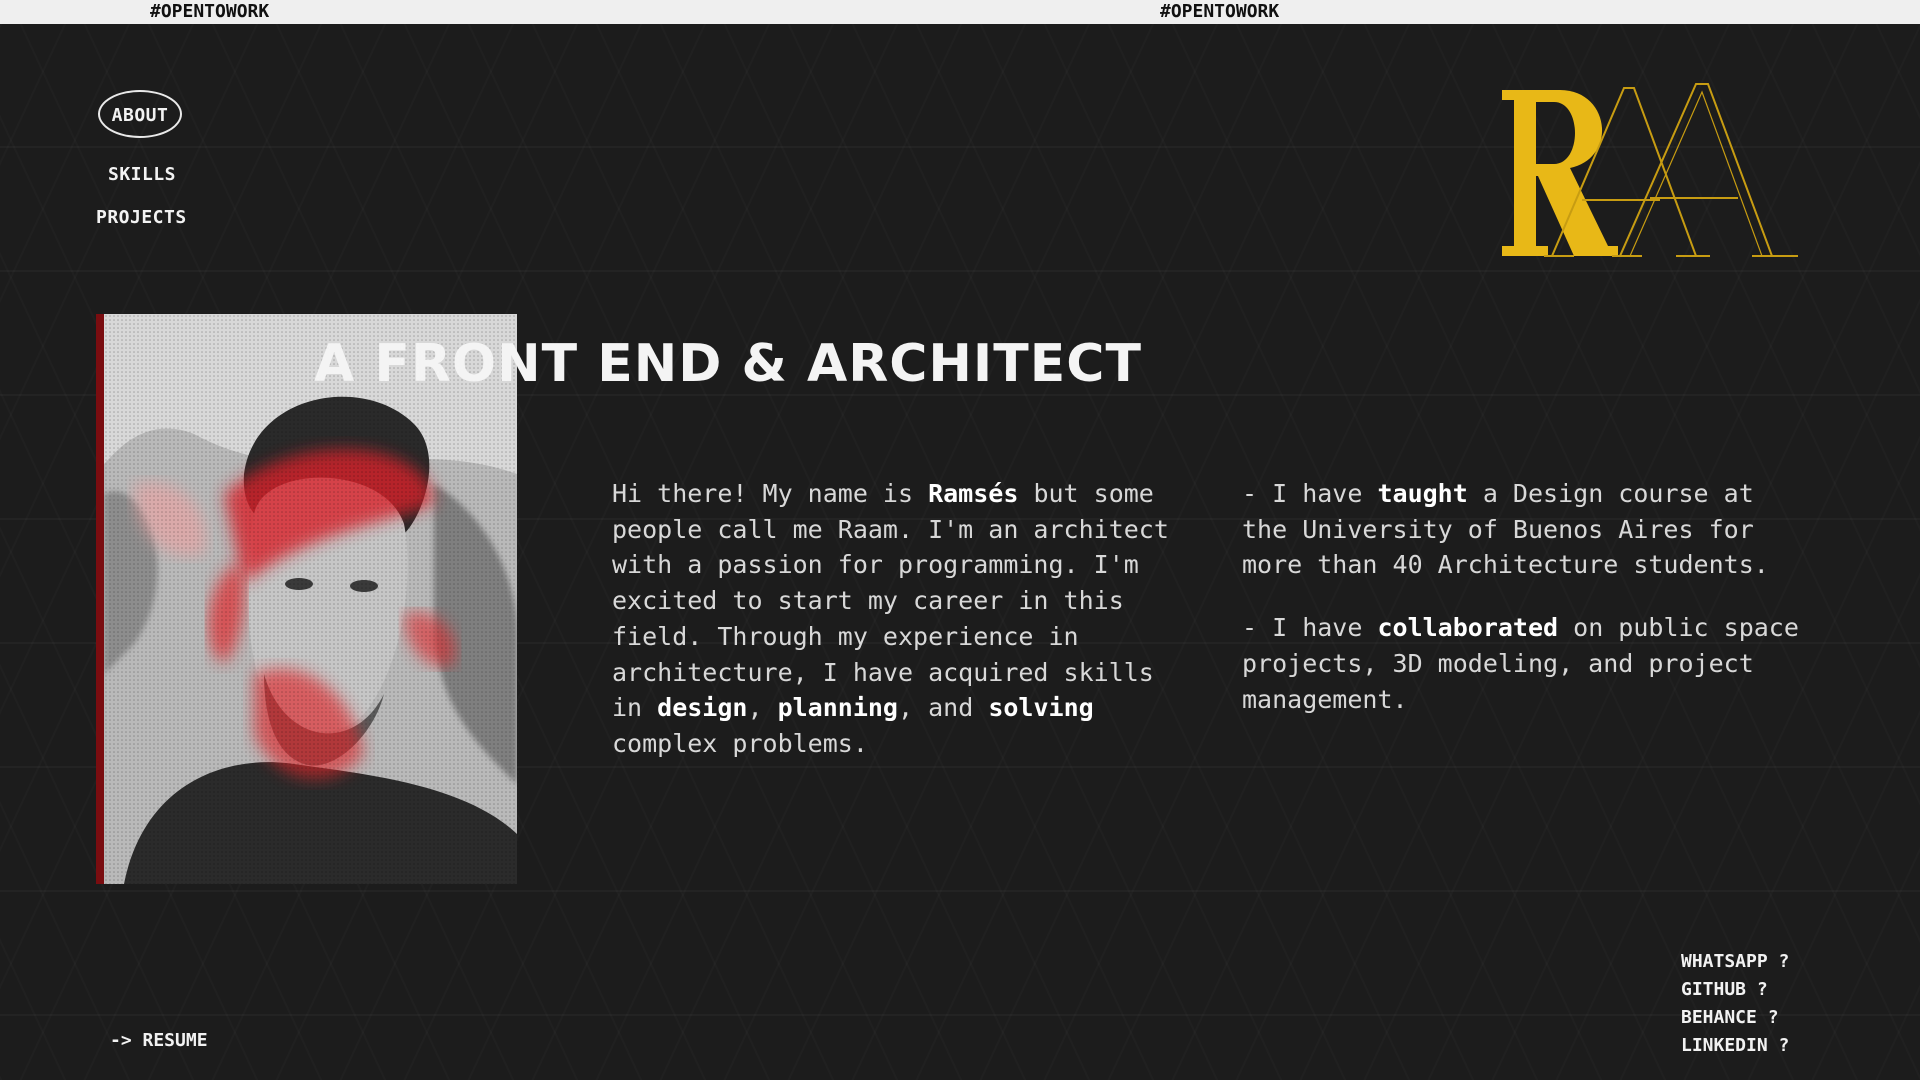 This screenshot has width=1920, height=1080. I want to click on resume-link: -> RESUME, so click(159, 1040).